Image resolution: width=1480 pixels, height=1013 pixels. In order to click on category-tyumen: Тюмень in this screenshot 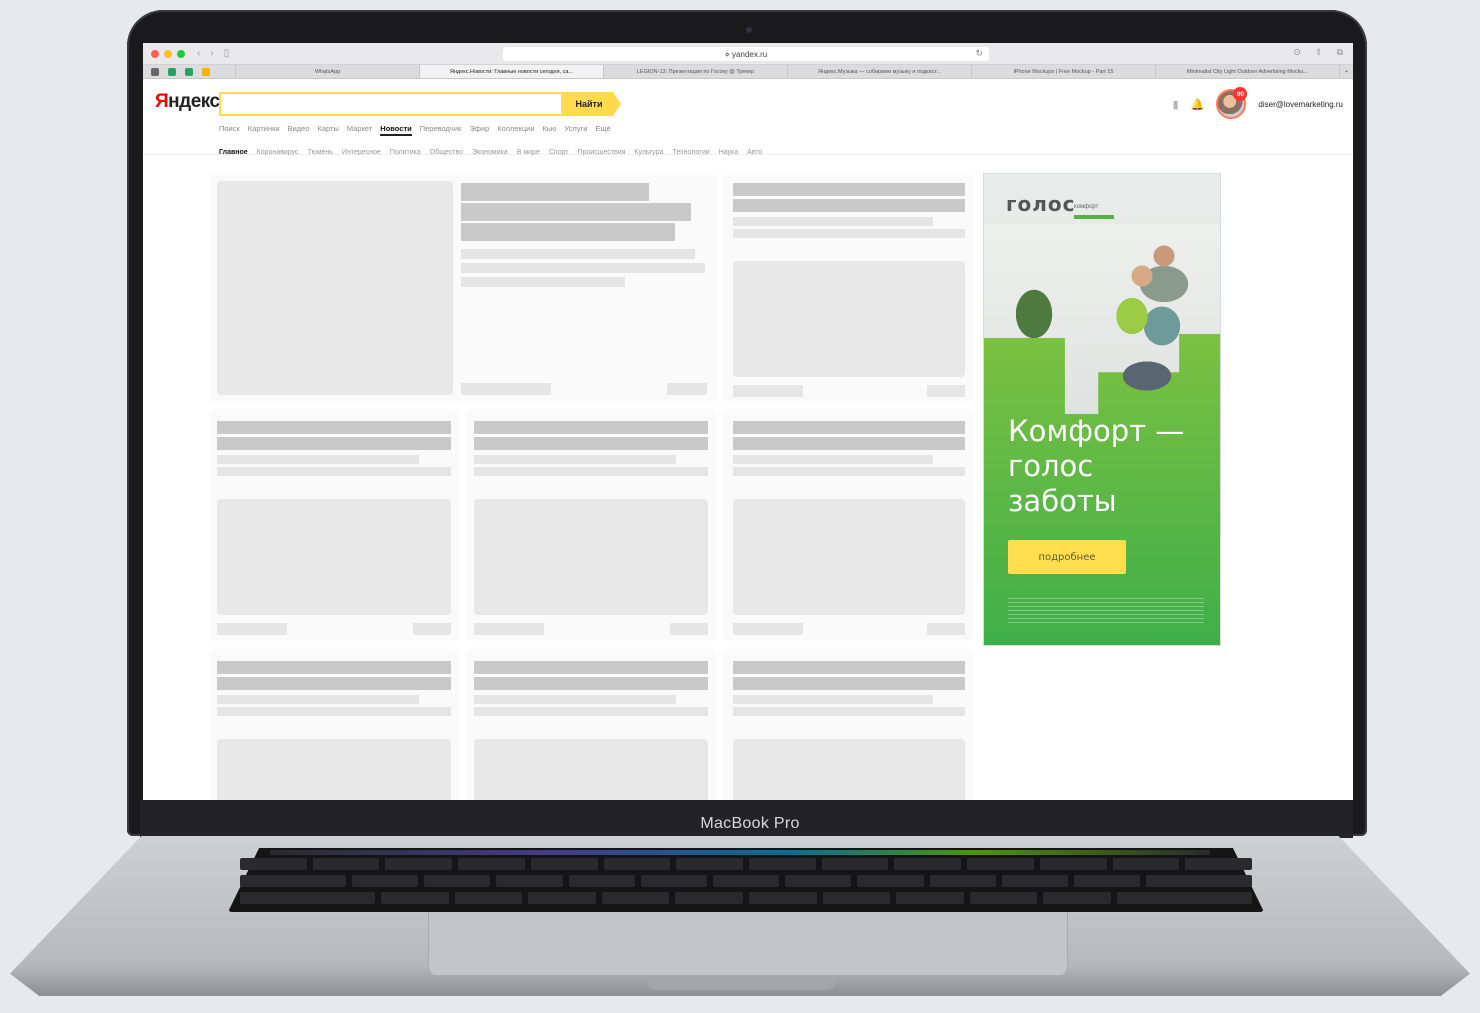, I will do `click(320, 152)`.